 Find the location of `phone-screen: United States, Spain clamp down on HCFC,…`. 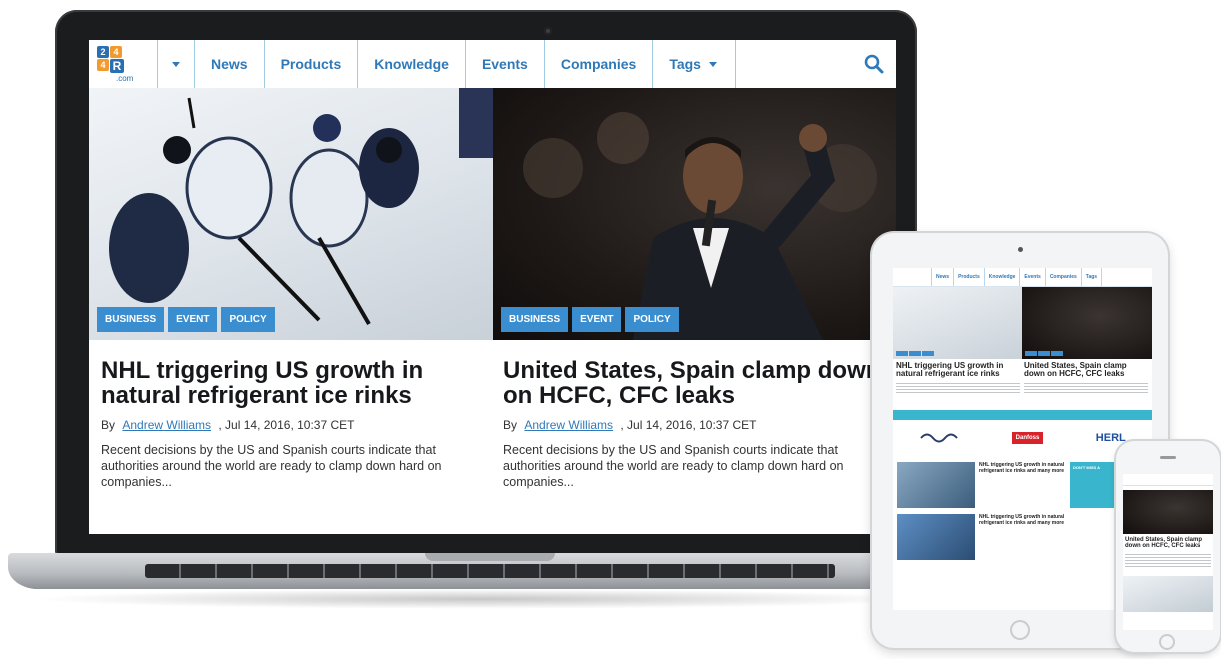

phone-screen: United States, Spain clamp down on HCFC,… is located at coordinates (1168, 552).